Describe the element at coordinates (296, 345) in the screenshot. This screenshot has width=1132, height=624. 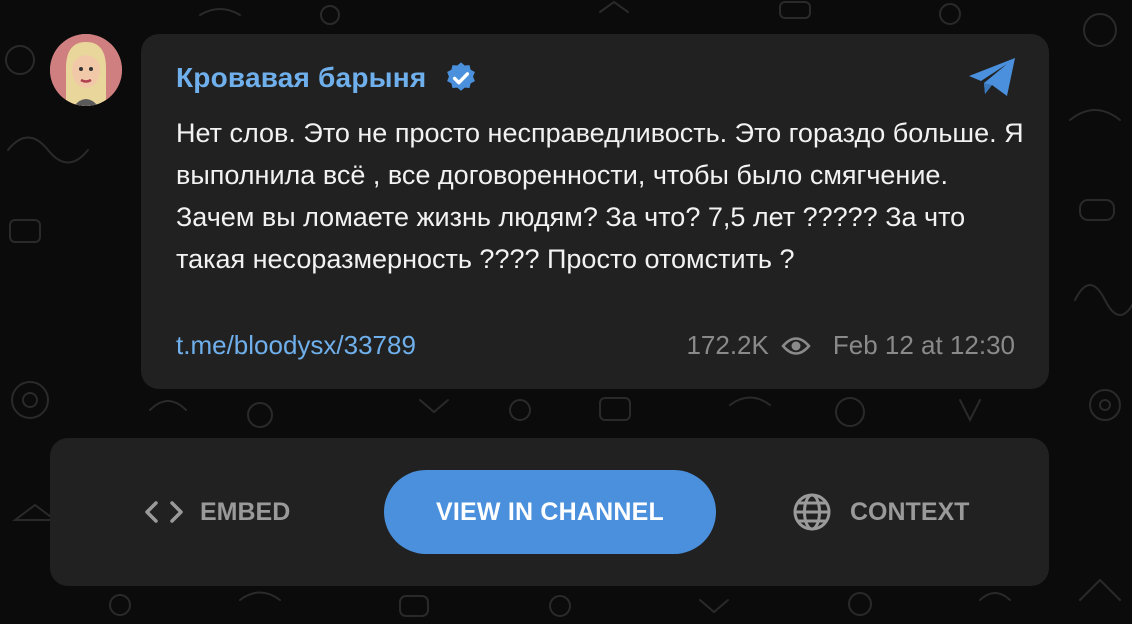
I see `post-link: t.me/bloodysx/33789` at that location.